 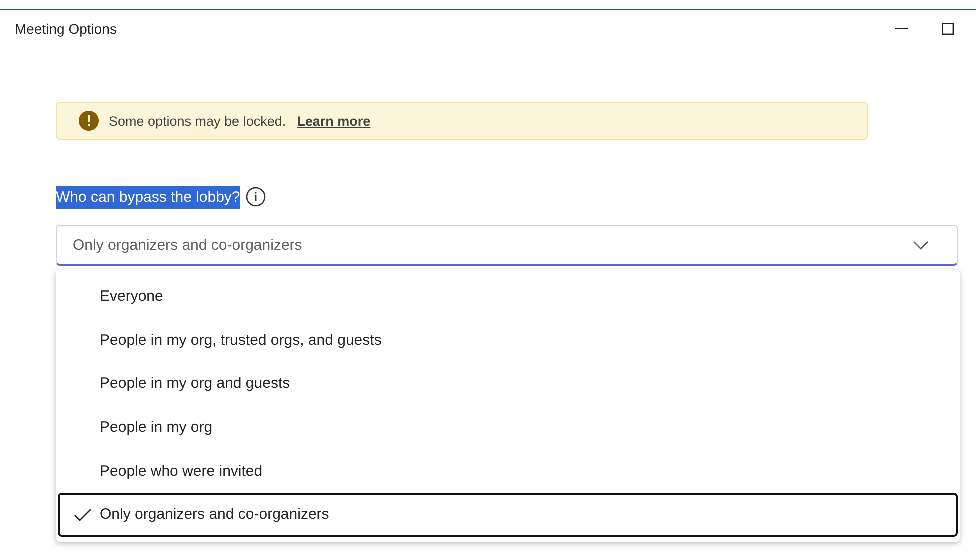 What do you see at coordinates (508, 384) in the screenshot?
I see `dropdown-option: People in my org and guests` at bounding box center [508, 384].